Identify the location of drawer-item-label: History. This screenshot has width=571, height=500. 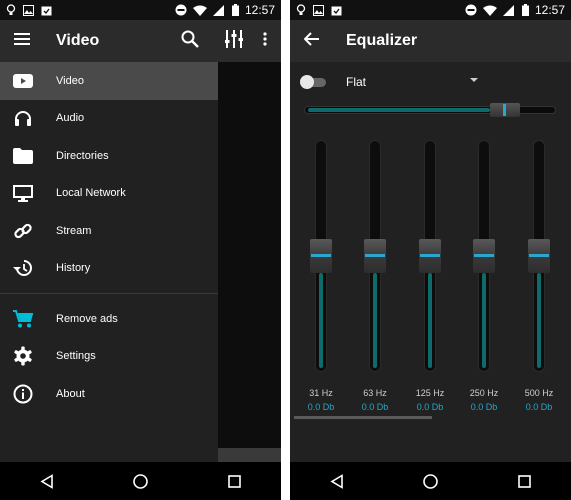
(73, 268).